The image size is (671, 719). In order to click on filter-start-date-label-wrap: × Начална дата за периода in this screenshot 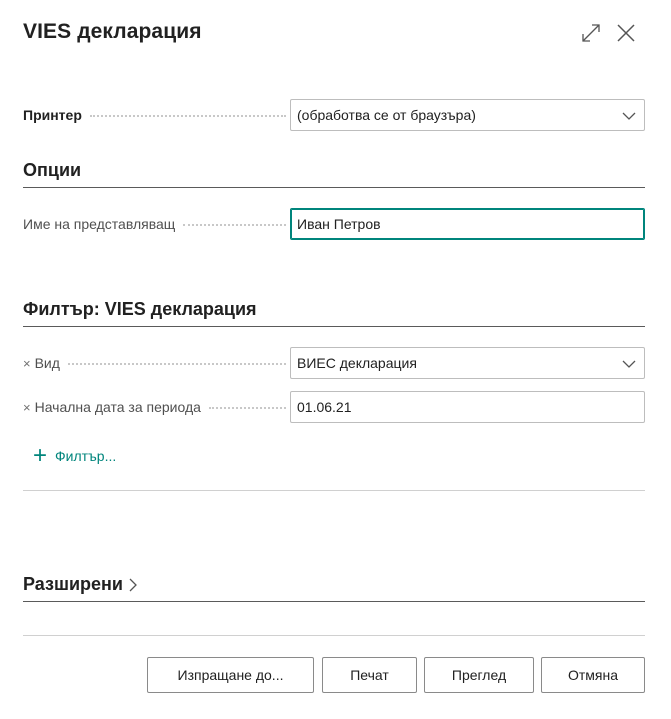, I will do `click(155, 407)`.